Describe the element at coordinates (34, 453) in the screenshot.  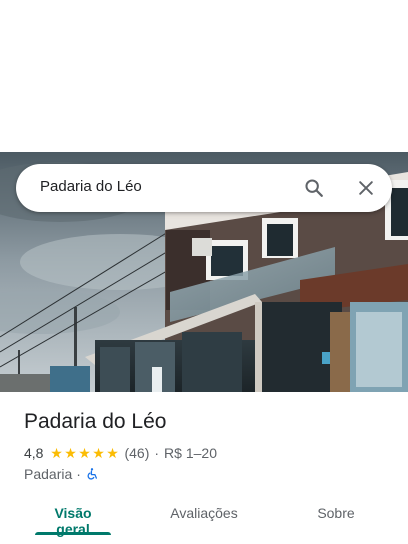
I see `rating-score: 4,8` at that location.